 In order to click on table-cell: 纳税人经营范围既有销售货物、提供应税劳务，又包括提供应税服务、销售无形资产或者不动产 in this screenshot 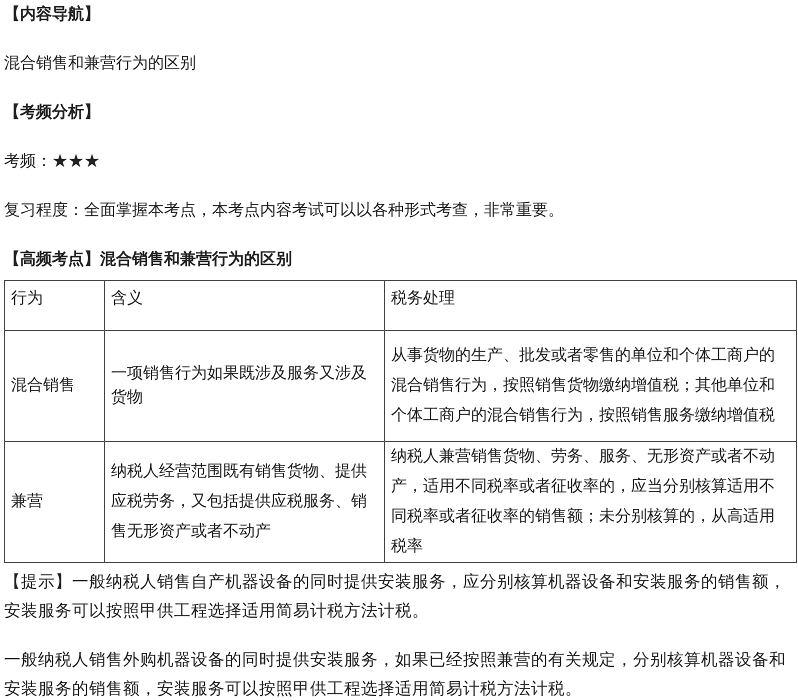, I will do `click(244, 502)`.